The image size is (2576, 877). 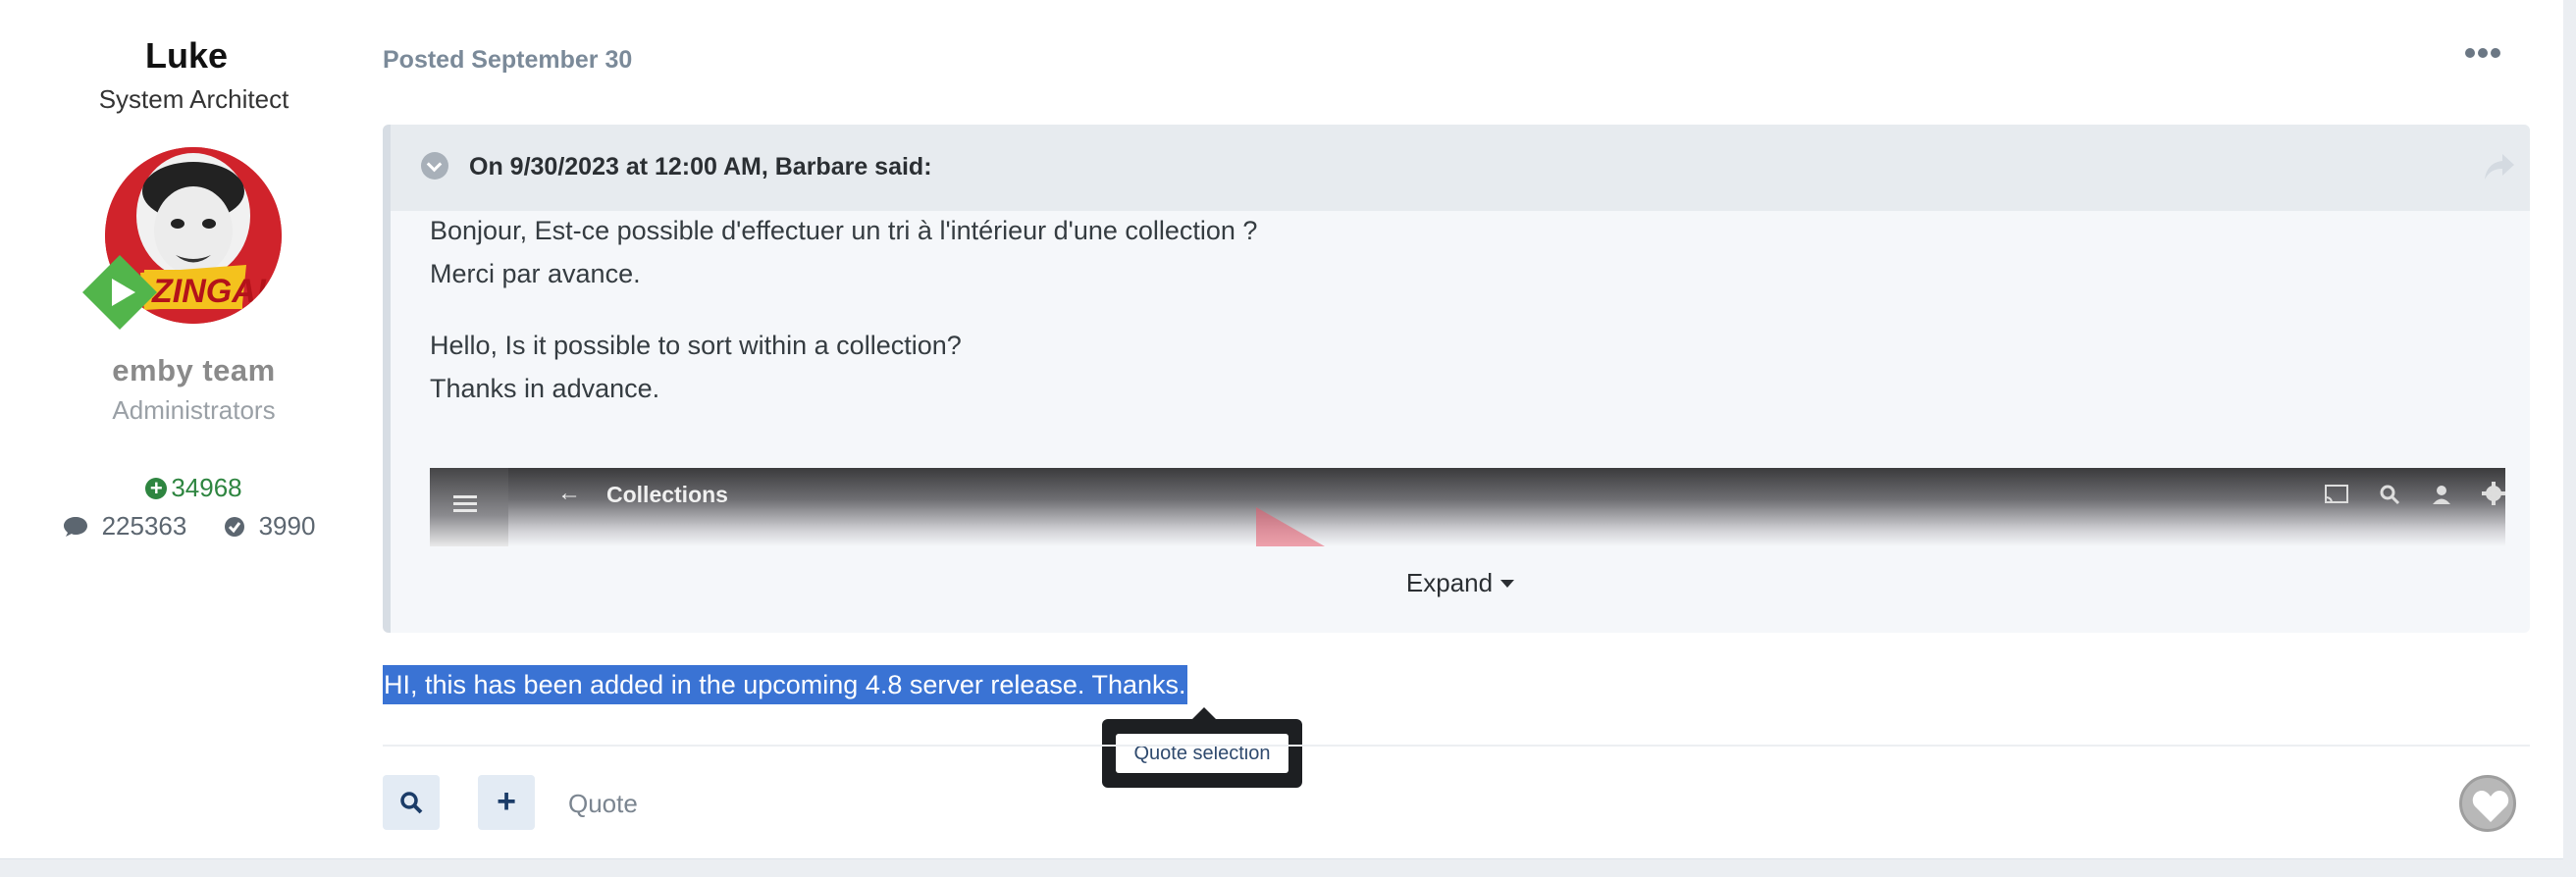 What do you see at coordinates (535, 273) in the screenshot?
I see `quote-line: Merci par avance.` at bounding box center [535, 273].